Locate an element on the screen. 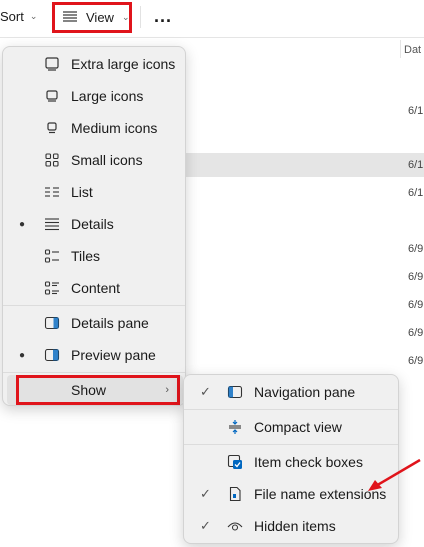 The image size is (424, 547). menu-item-label: Tiles is located at coordinates (86, 256).